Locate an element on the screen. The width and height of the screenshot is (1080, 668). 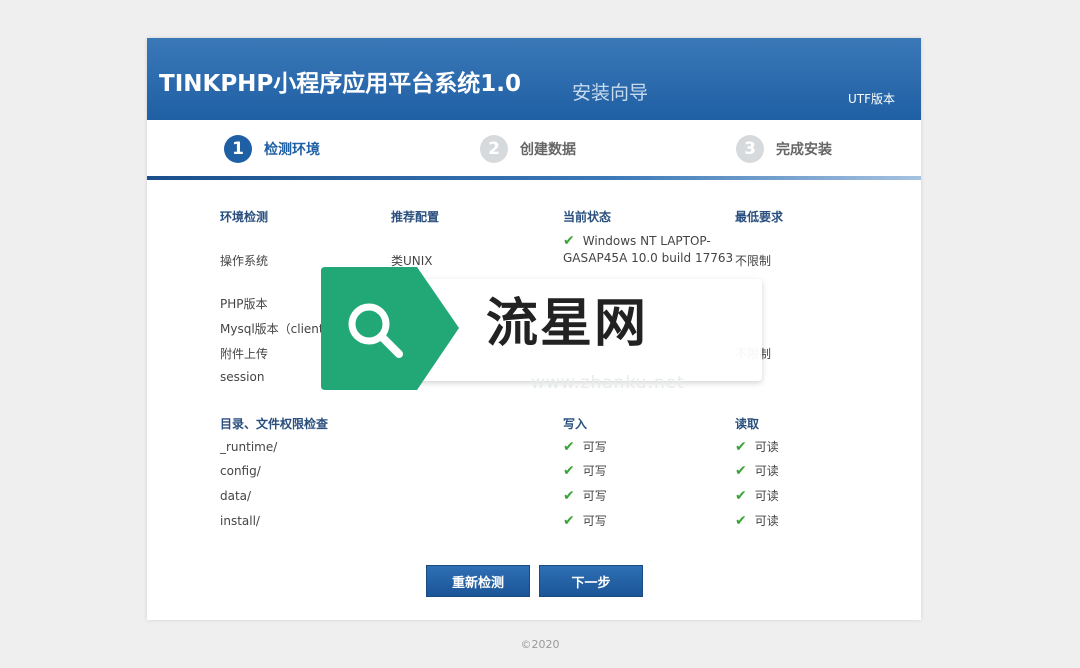
env-row-name: 操作系统 is located at coordinates (244, 261).